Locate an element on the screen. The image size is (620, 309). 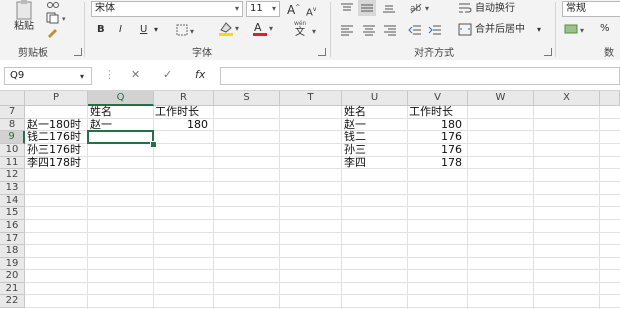
row-header-22: 22 is located at coordinates (12, 301).